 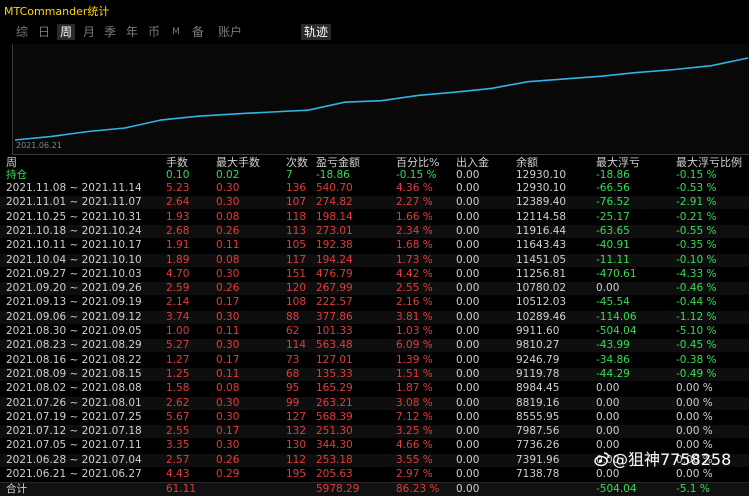 What do you see at coordinates (374, 10) in the screenshot?
I see `title-bar: MTCommander统计` at bounding box center [374, 10].